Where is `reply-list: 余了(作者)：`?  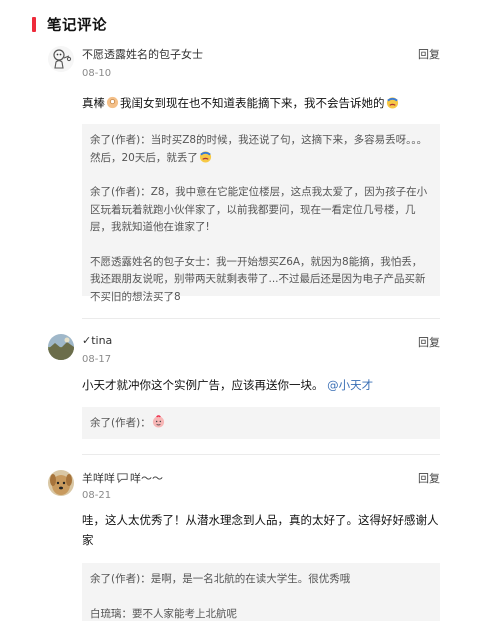
reply-list: 余了(作者)： is located at coordinates (261, 423).